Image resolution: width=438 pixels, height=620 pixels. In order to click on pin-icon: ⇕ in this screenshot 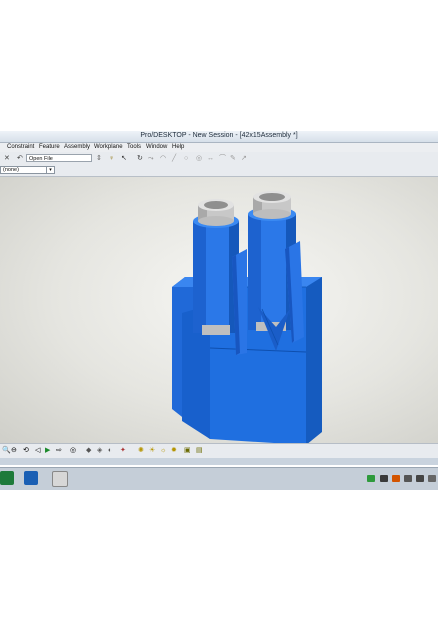, I will do `click(99, 158)`.